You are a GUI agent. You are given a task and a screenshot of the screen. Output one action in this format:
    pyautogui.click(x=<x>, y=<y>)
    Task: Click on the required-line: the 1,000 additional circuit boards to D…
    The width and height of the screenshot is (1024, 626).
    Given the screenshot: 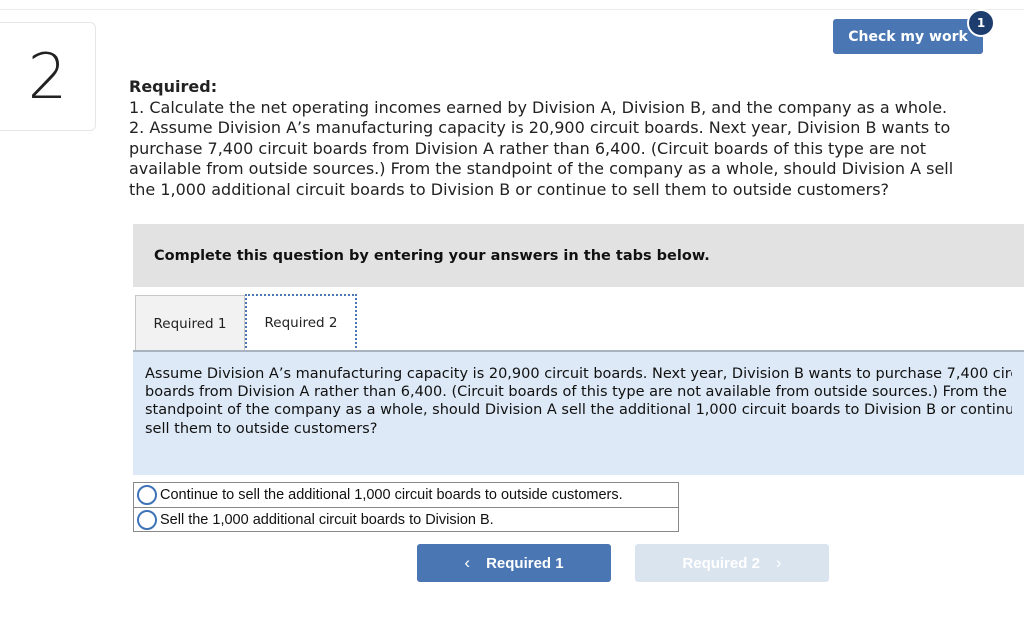 What is the action you would take?
    pyautogui.click(x=509, y=189)
    